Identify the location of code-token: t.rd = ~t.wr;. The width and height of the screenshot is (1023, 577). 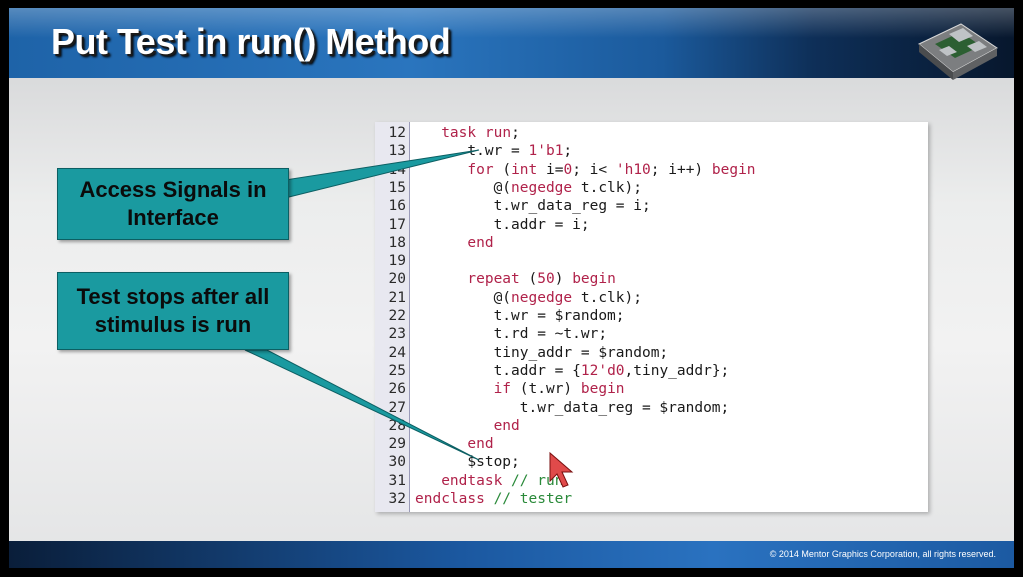
(511, 334).